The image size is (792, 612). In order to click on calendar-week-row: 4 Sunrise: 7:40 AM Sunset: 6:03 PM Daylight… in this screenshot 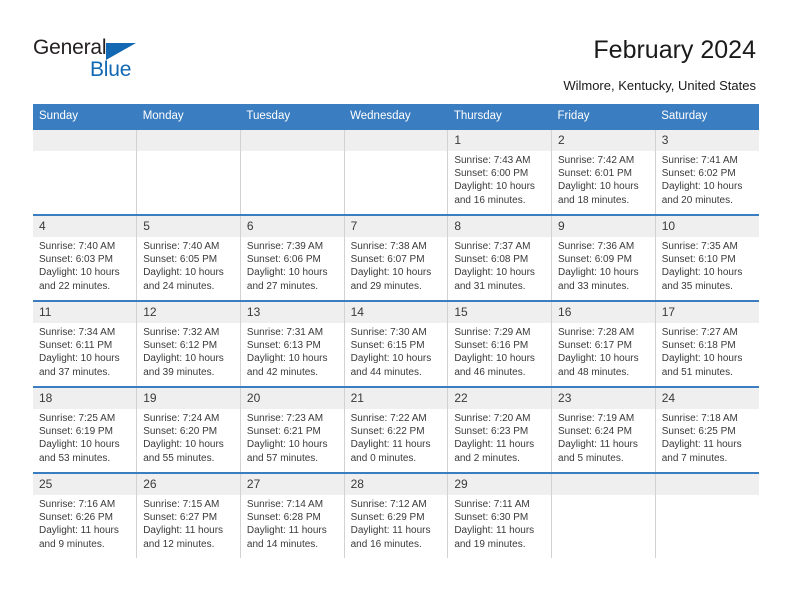, I will do `click(396, 257)`.